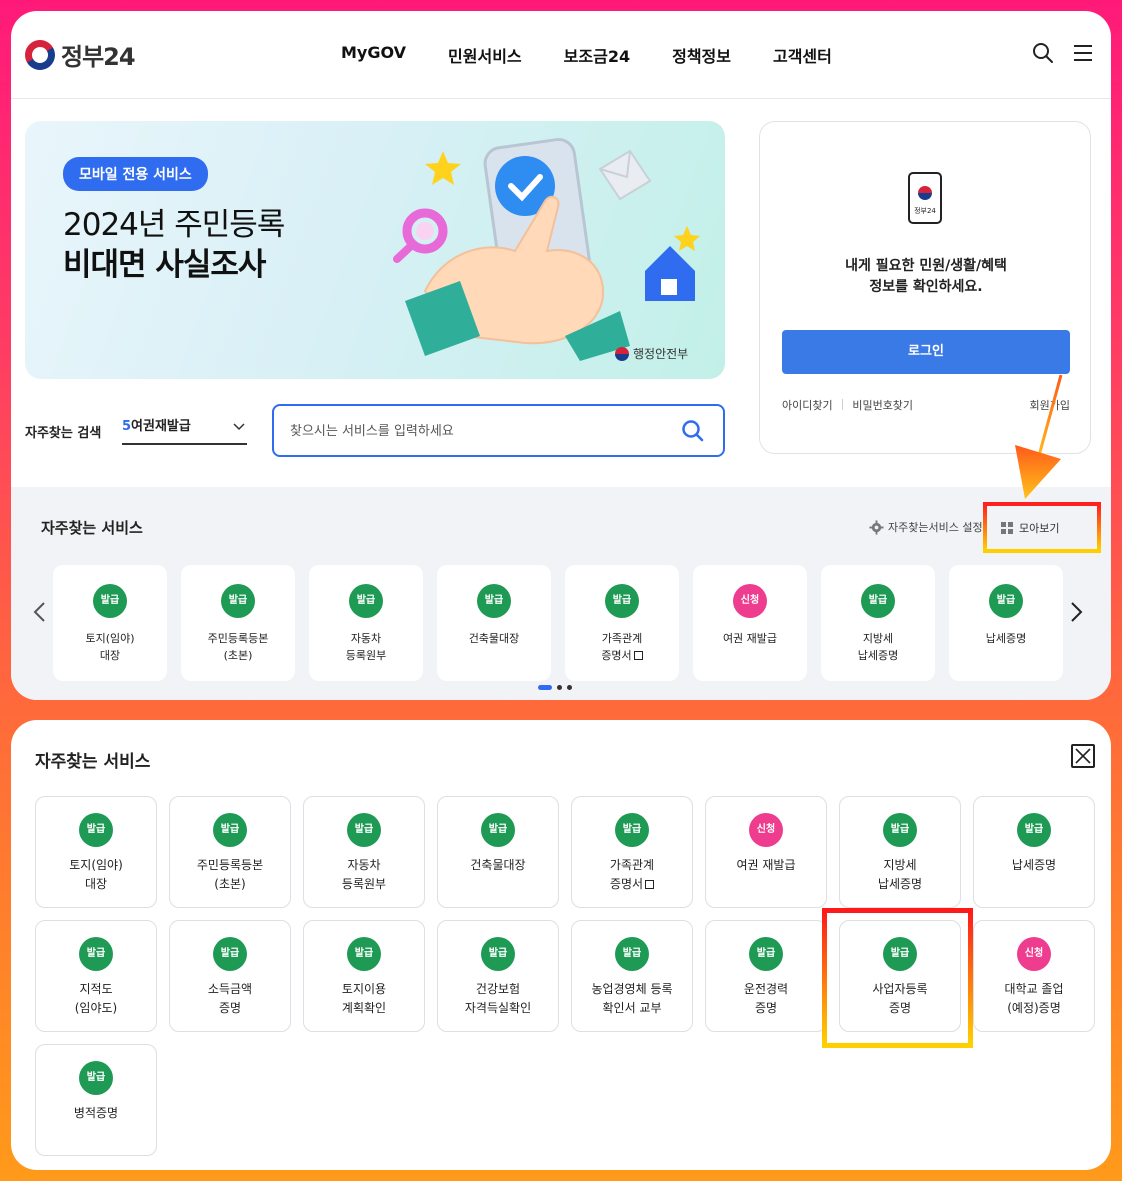 The height and width of the screenshot is (1181, 1122). Describe the element at coordinates (876, 527) in the screenshot. I see `gear-icon` at that location.